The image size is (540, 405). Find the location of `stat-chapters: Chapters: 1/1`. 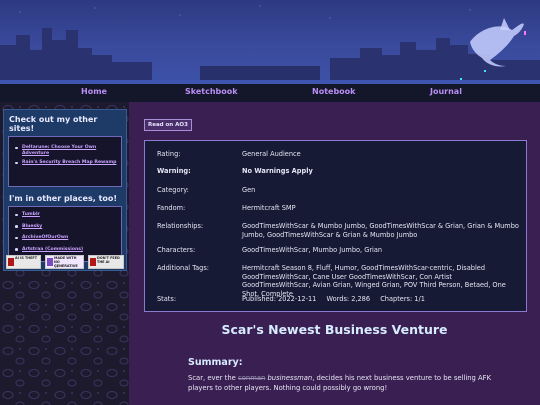

stat-chapters: Chapters: 1/1 is located at coordinates (402, 299).